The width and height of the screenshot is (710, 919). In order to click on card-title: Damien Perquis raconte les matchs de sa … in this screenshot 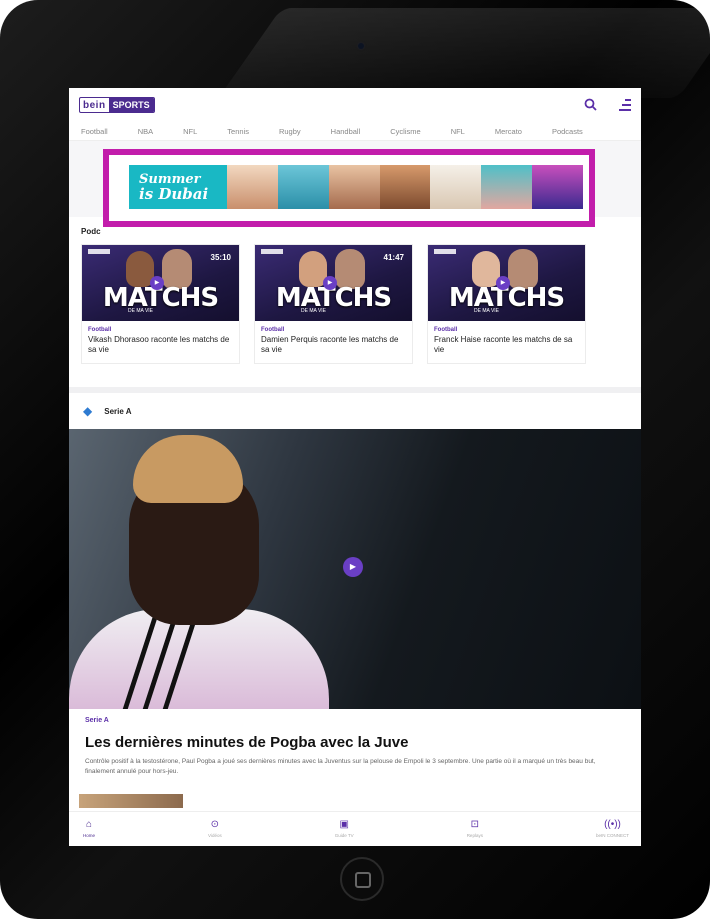, I will do `click(333, 345)`.